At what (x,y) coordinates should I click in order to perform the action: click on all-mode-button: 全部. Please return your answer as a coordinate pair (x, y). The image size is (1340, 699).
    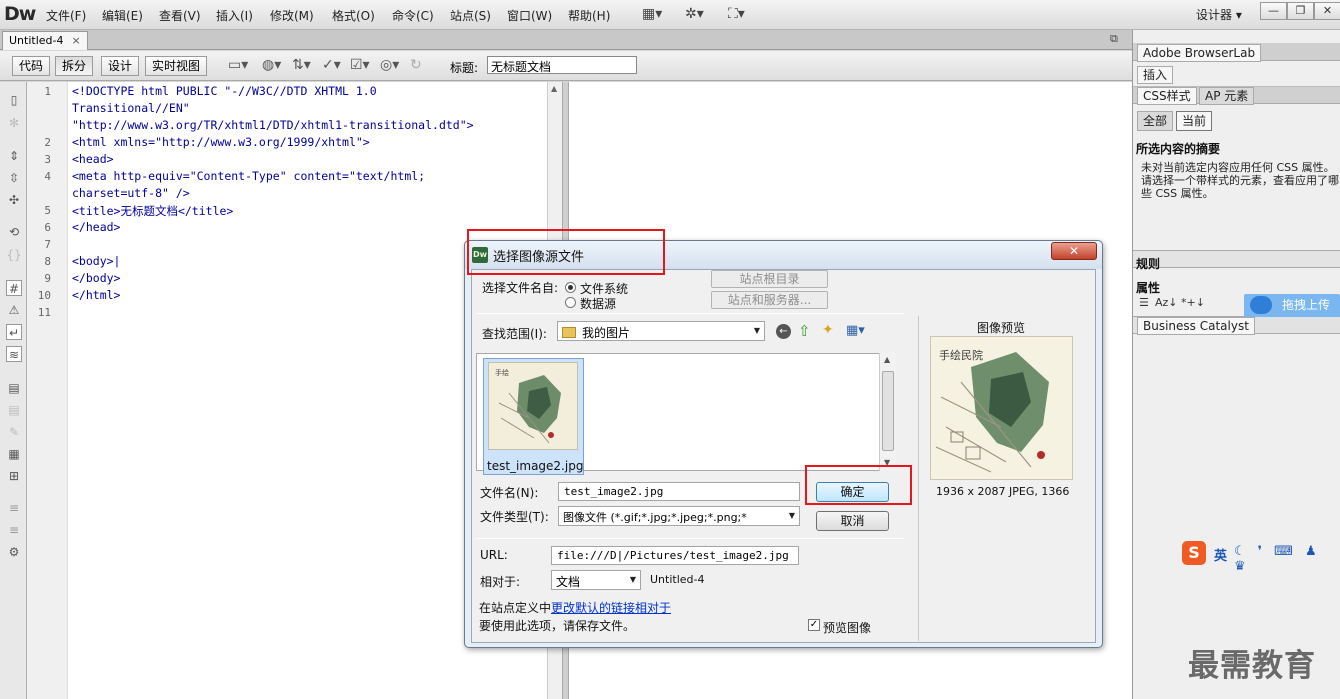
    Looking at the image, I should click on (1155, 121).